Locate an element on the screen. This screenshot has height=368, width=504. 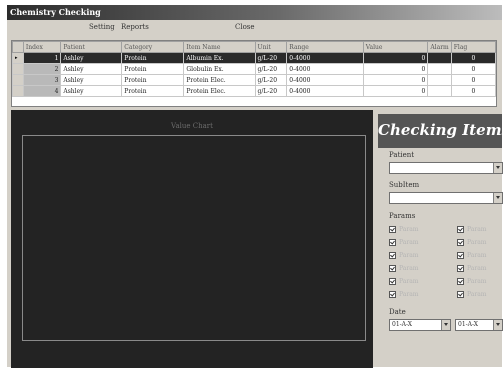
date-to-value: 01-A-X is located at coordinates (468, 324).